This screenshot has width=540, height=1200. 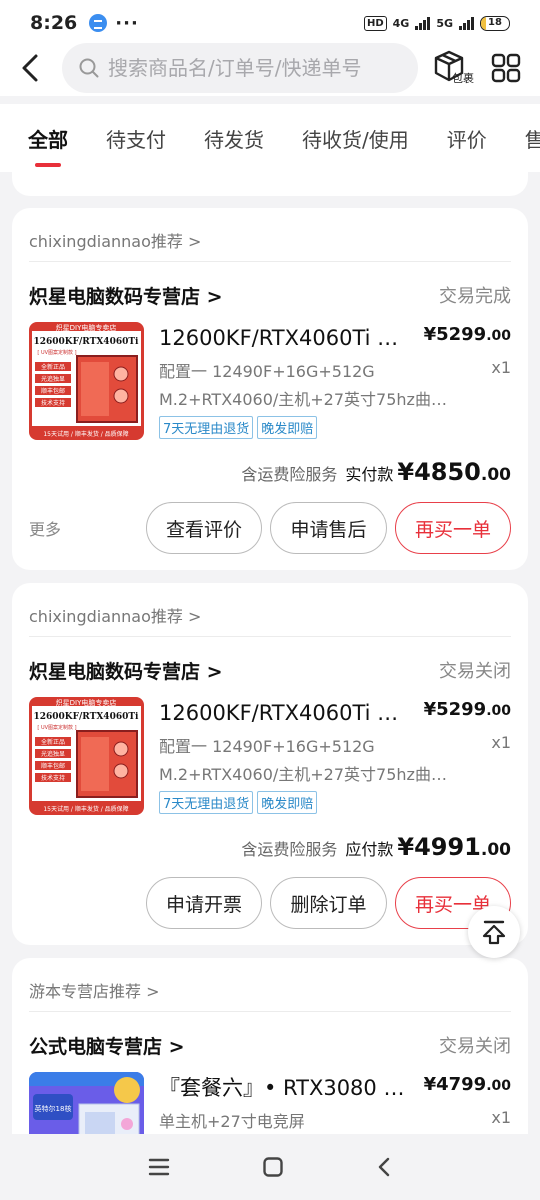 I want to click on battery-level: 18, so click(x=495, y=22).